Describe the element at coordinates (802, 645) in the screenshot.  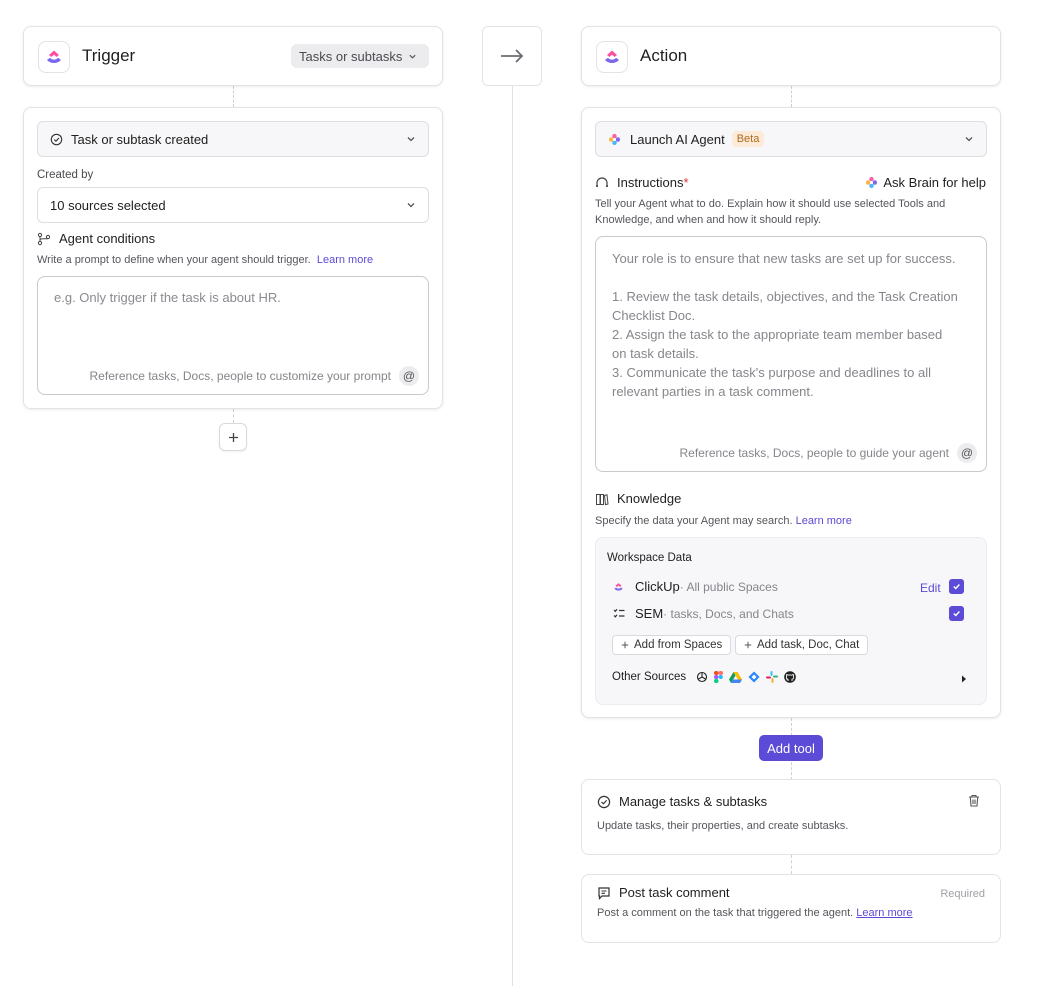
I see `add-task-doc-chat-button: Add task, Doc, Chat` at that location.